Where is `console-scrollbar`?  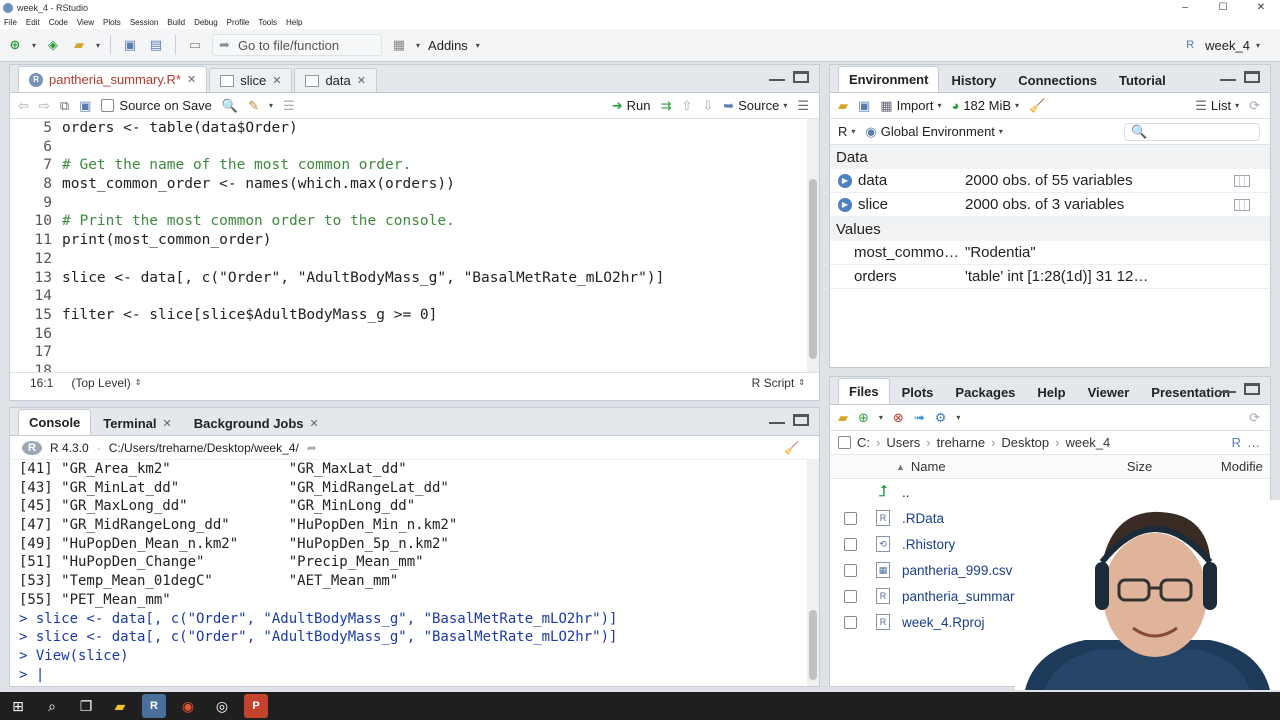
console-scrollbar is located at coordinates (813, 573).